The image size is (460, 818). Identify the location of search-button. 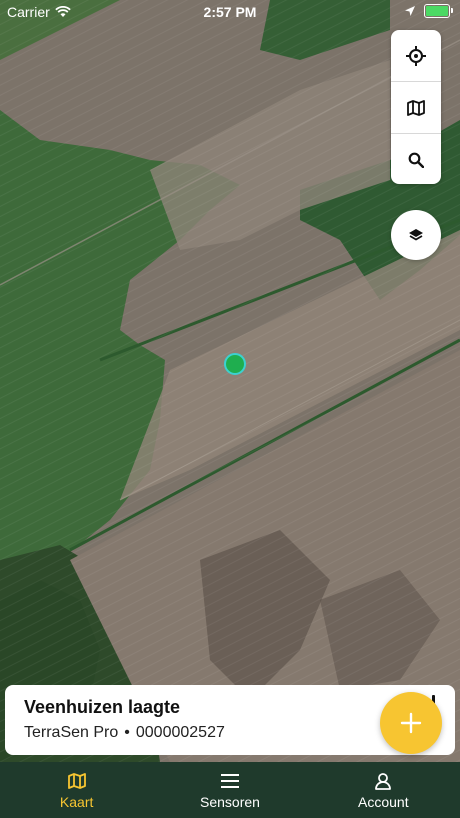
(416, 159).